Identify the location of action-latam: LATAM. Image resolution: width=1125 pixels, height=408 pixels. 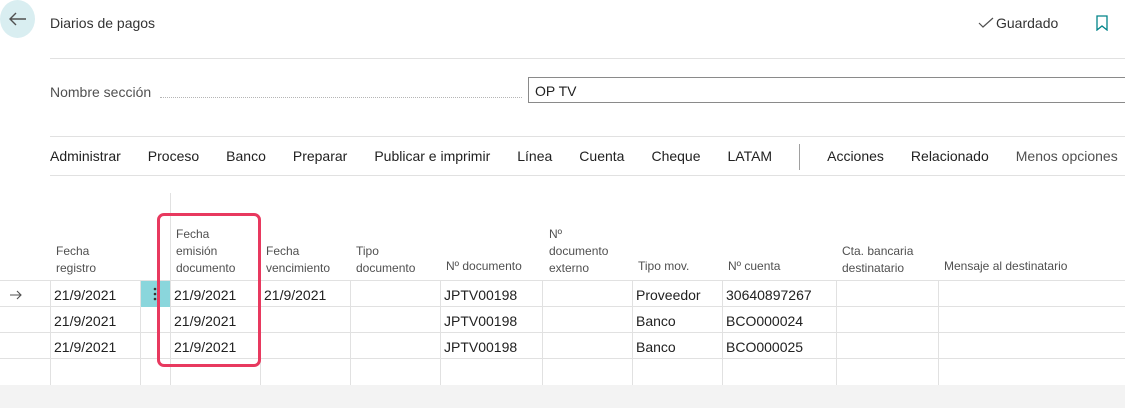
(750, 158).